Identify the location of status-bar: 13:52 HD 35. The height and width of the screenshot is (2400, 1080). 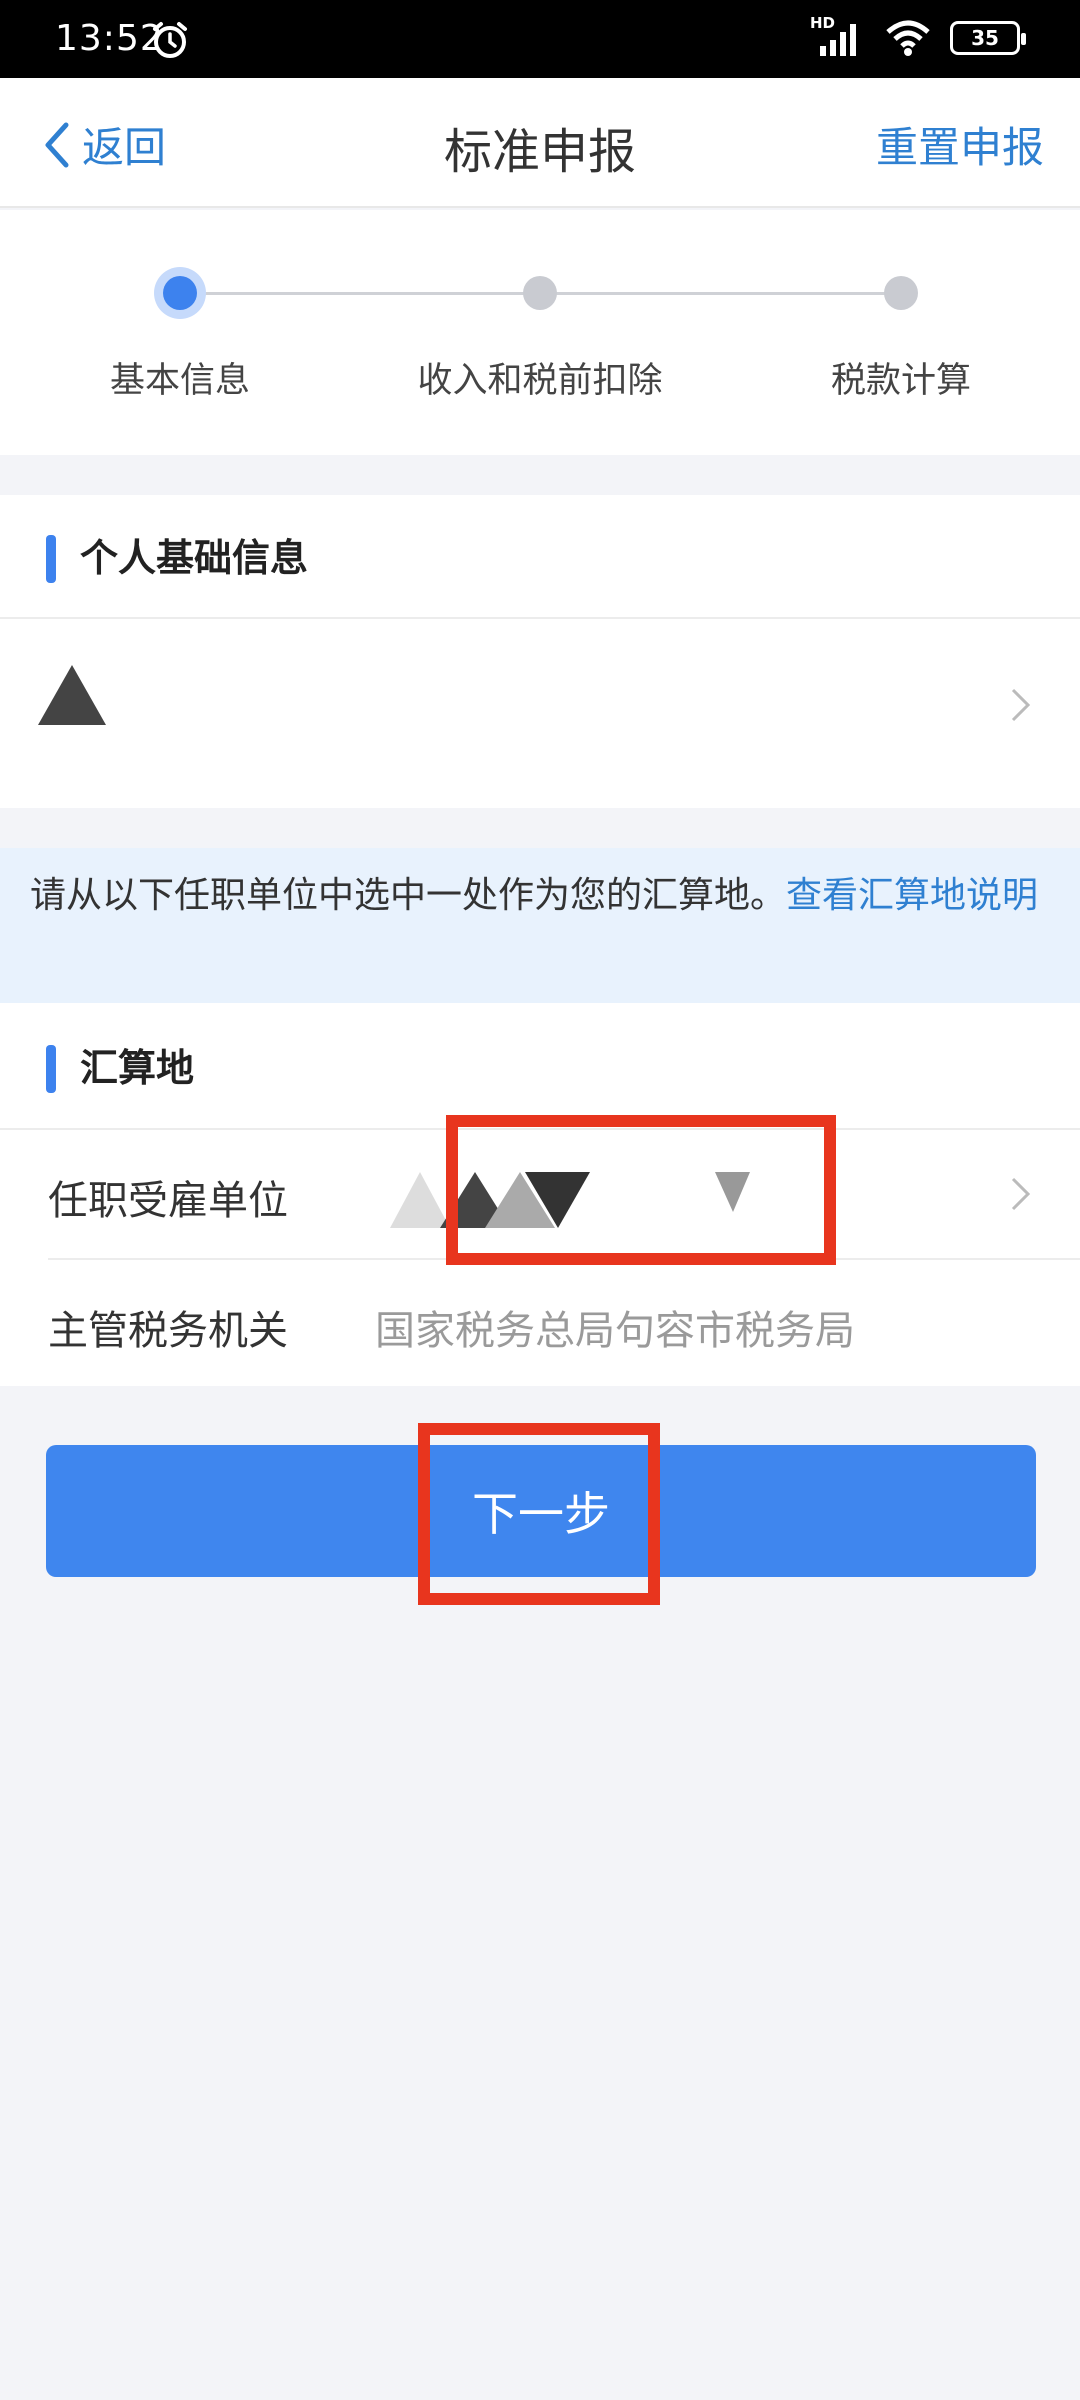
(540, 39).